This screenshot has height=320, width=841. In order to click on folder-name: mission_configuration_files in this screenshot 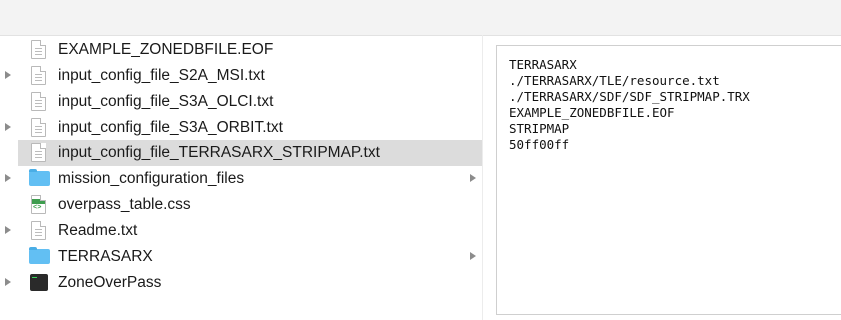, I will do `click(151, 178)`.